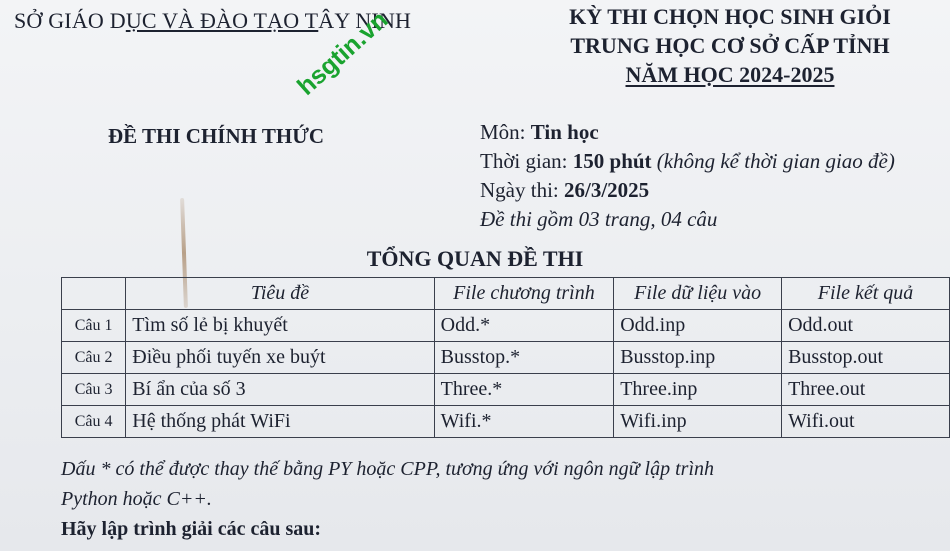 The width and height of the screenshot is (950, 551). I want to click on department-underlined: ỤC VÀ ĐÀO TẠO T, so click(222, 20).